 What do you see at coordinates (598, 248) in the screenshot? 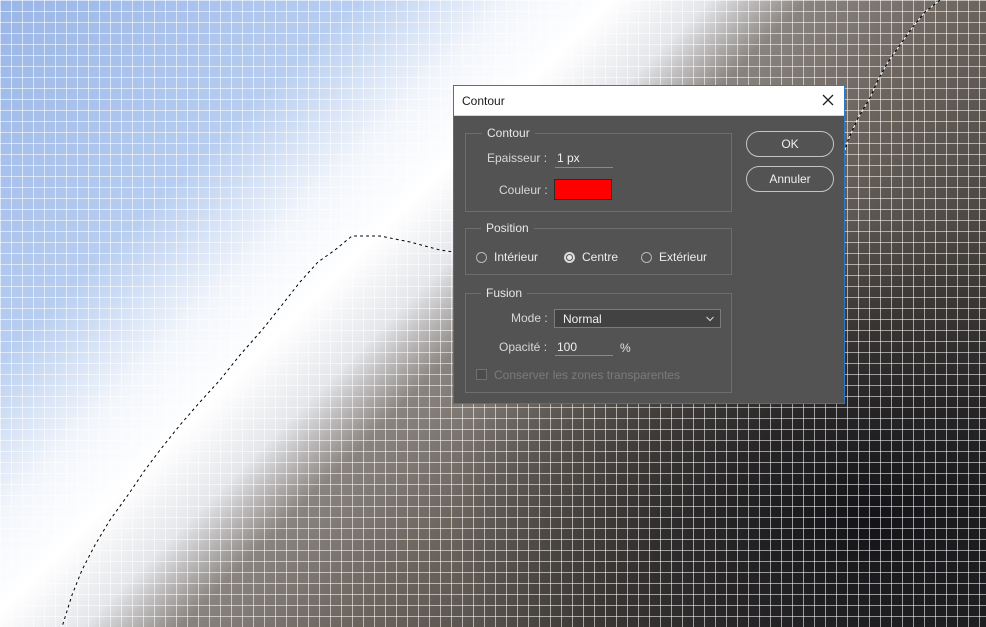
I see `position-group: Position Intérieur Centre Extérieur` at bounding box center [598, 248].